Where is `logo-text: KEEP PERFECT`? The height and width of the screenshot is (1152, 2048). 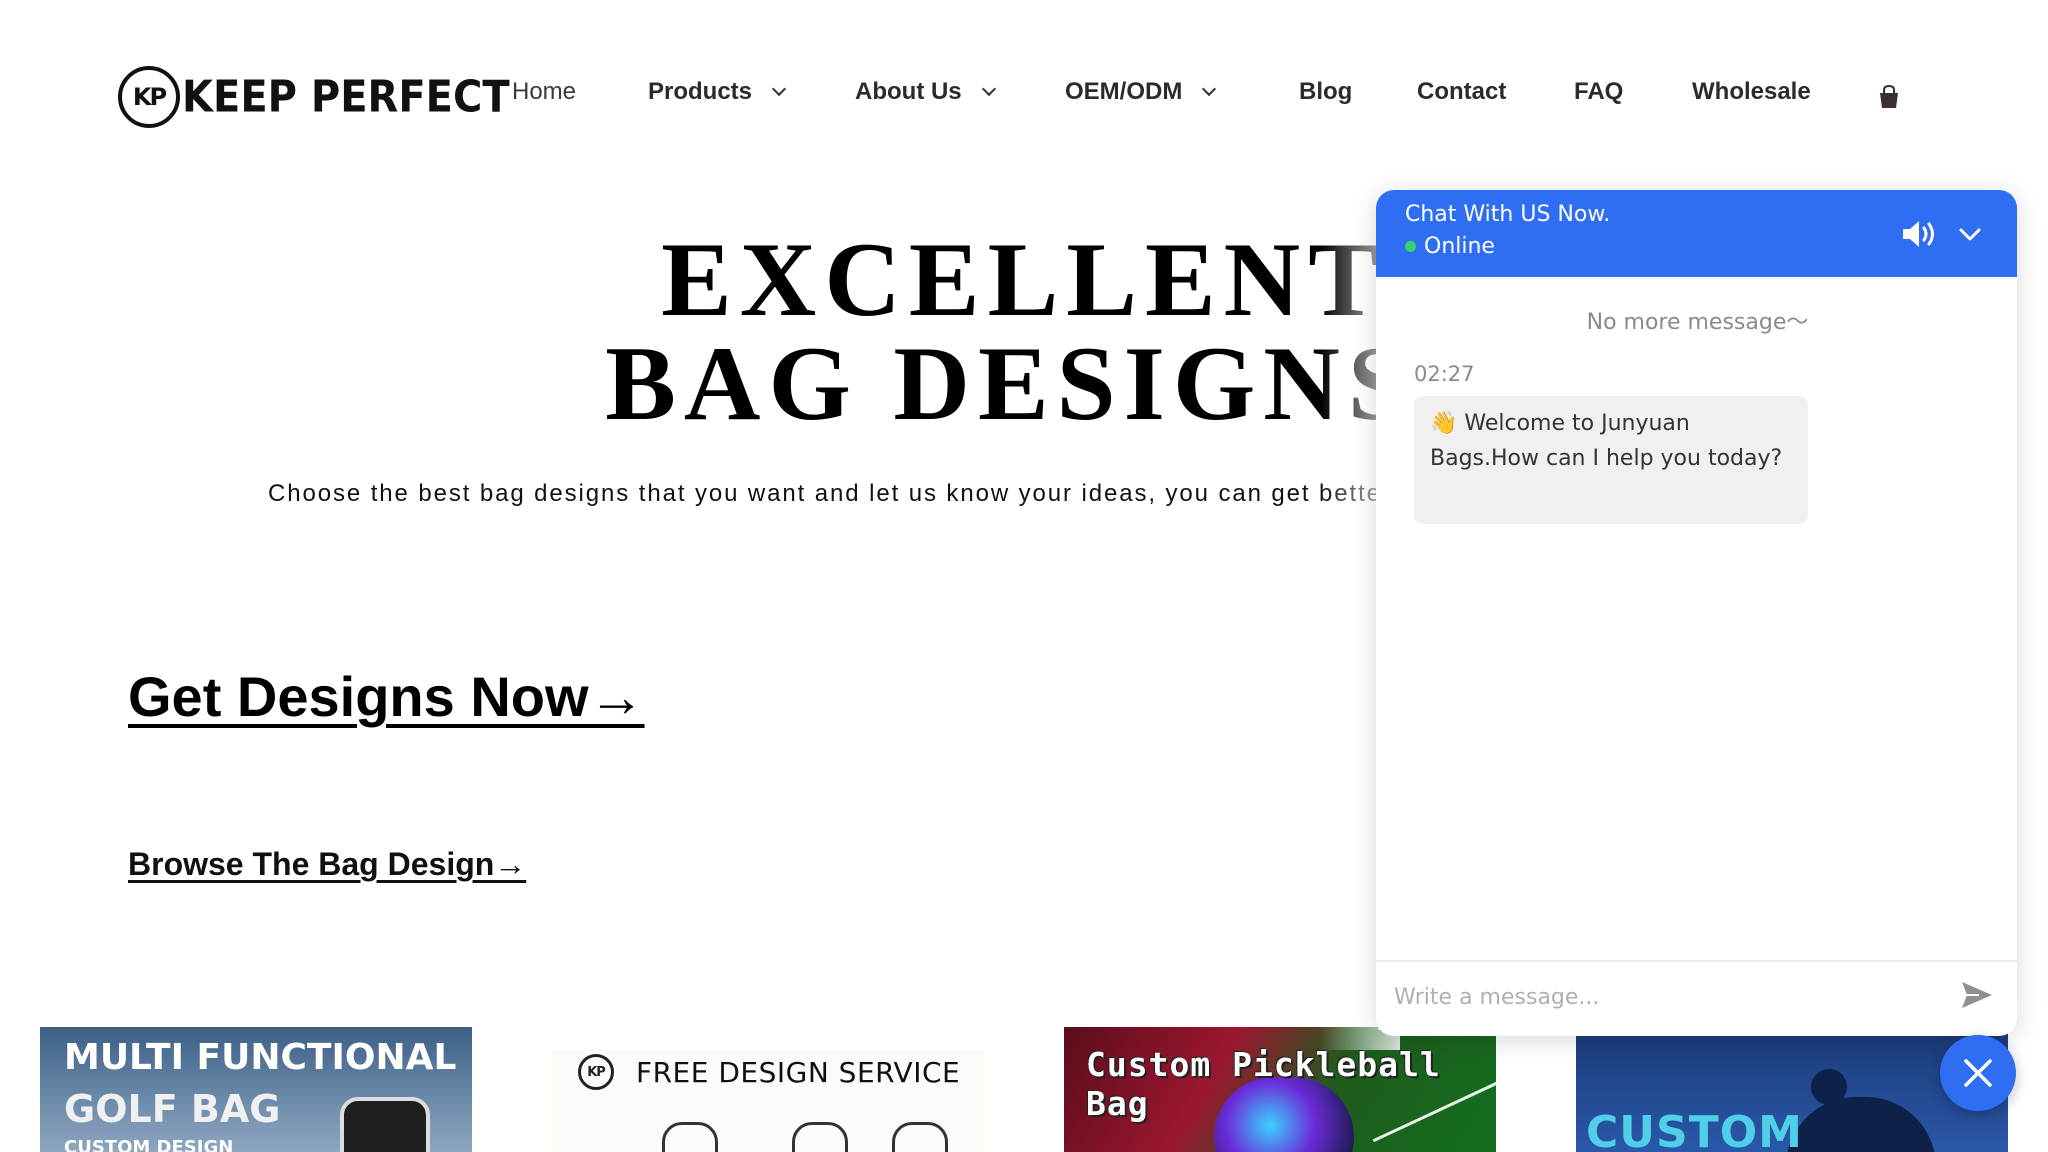 logo-text: KEEP PERFECT is located at coordinates (346, 97).